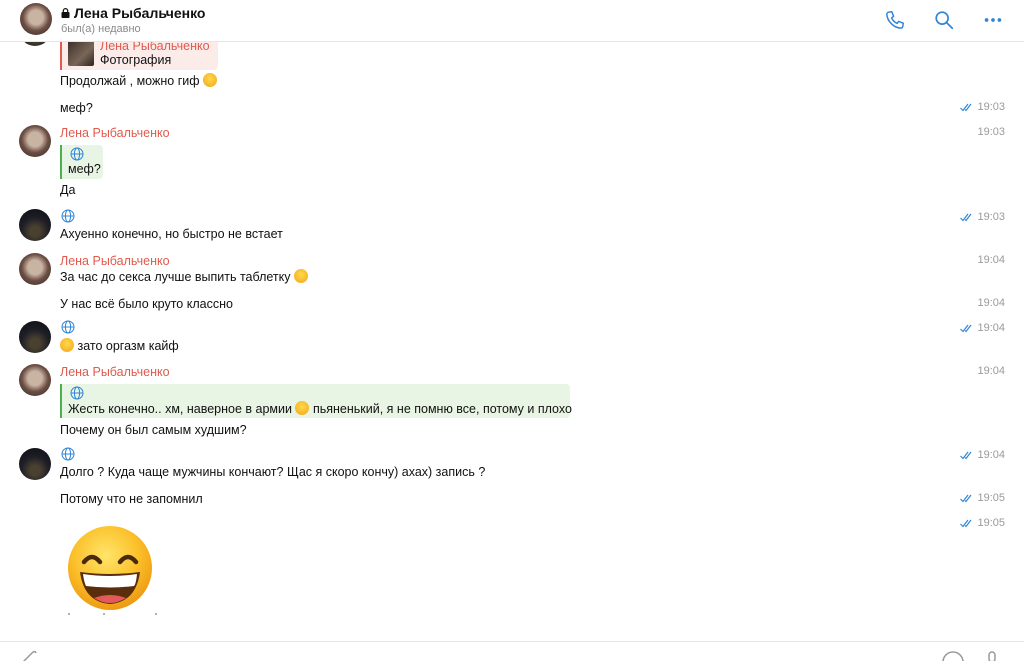 The height and width of the screenshot is (661, 1024). I want to click on attach-icon, so click(29, 655).